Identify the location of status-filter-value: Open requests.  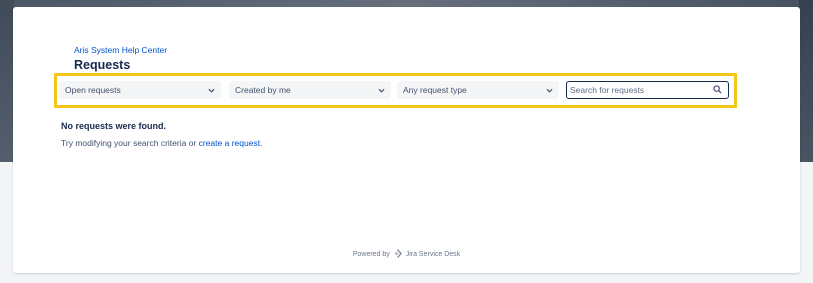
(93, 90).